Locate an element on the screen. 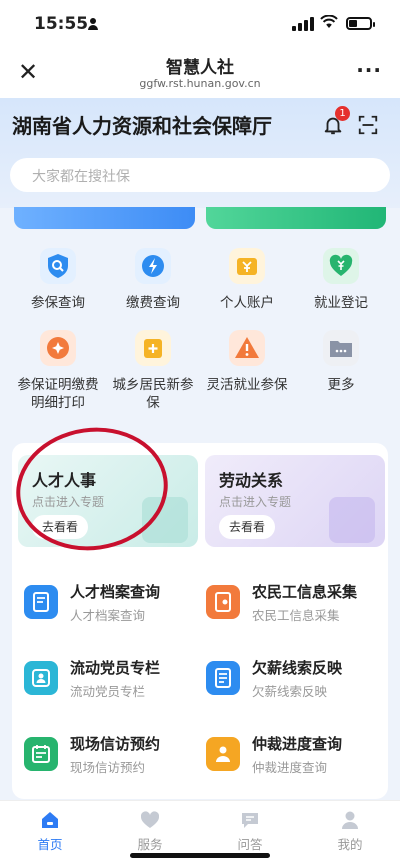 The height and width of the screenshot is (866, 400). shield-search-icon is located at coordinates (58, 266).